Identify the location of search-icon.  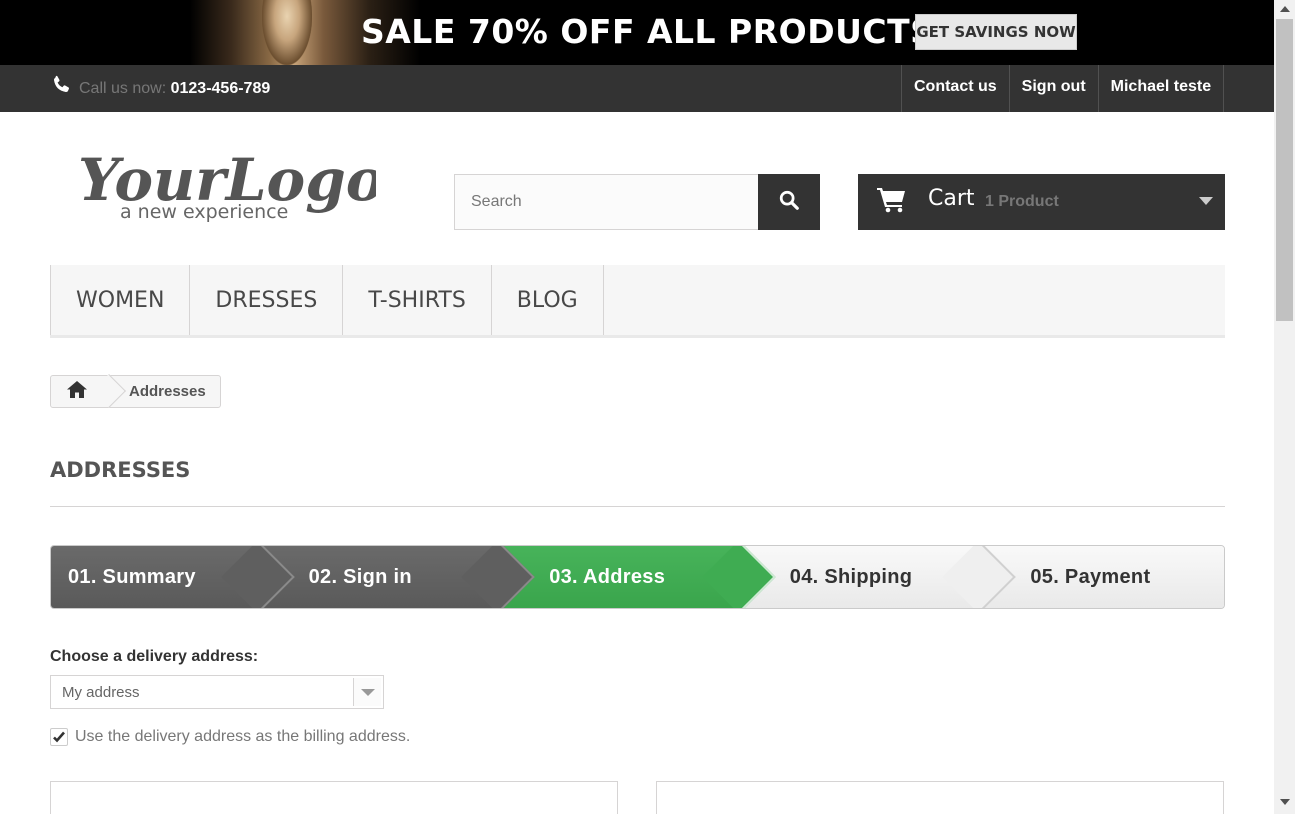
(789, 202).